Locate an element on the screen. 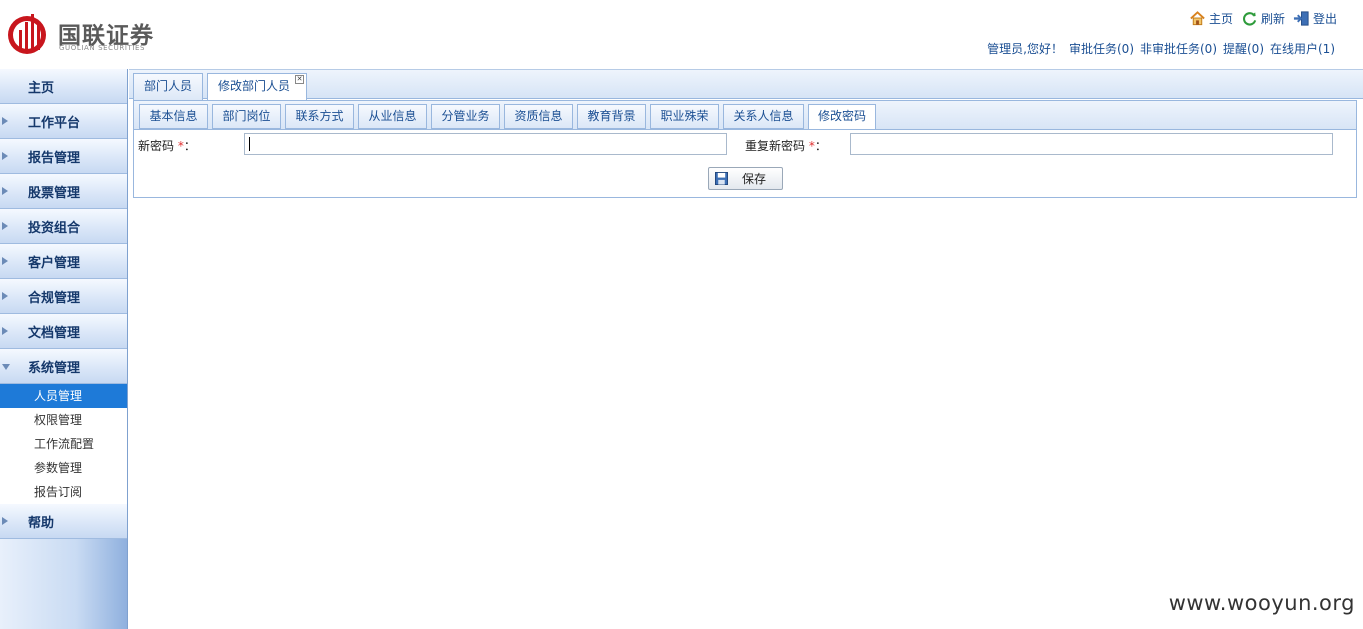 This screenshot has width=1363, height=629. top-links: 主页 刷新 登出 is located at coordinates (1263, 18).